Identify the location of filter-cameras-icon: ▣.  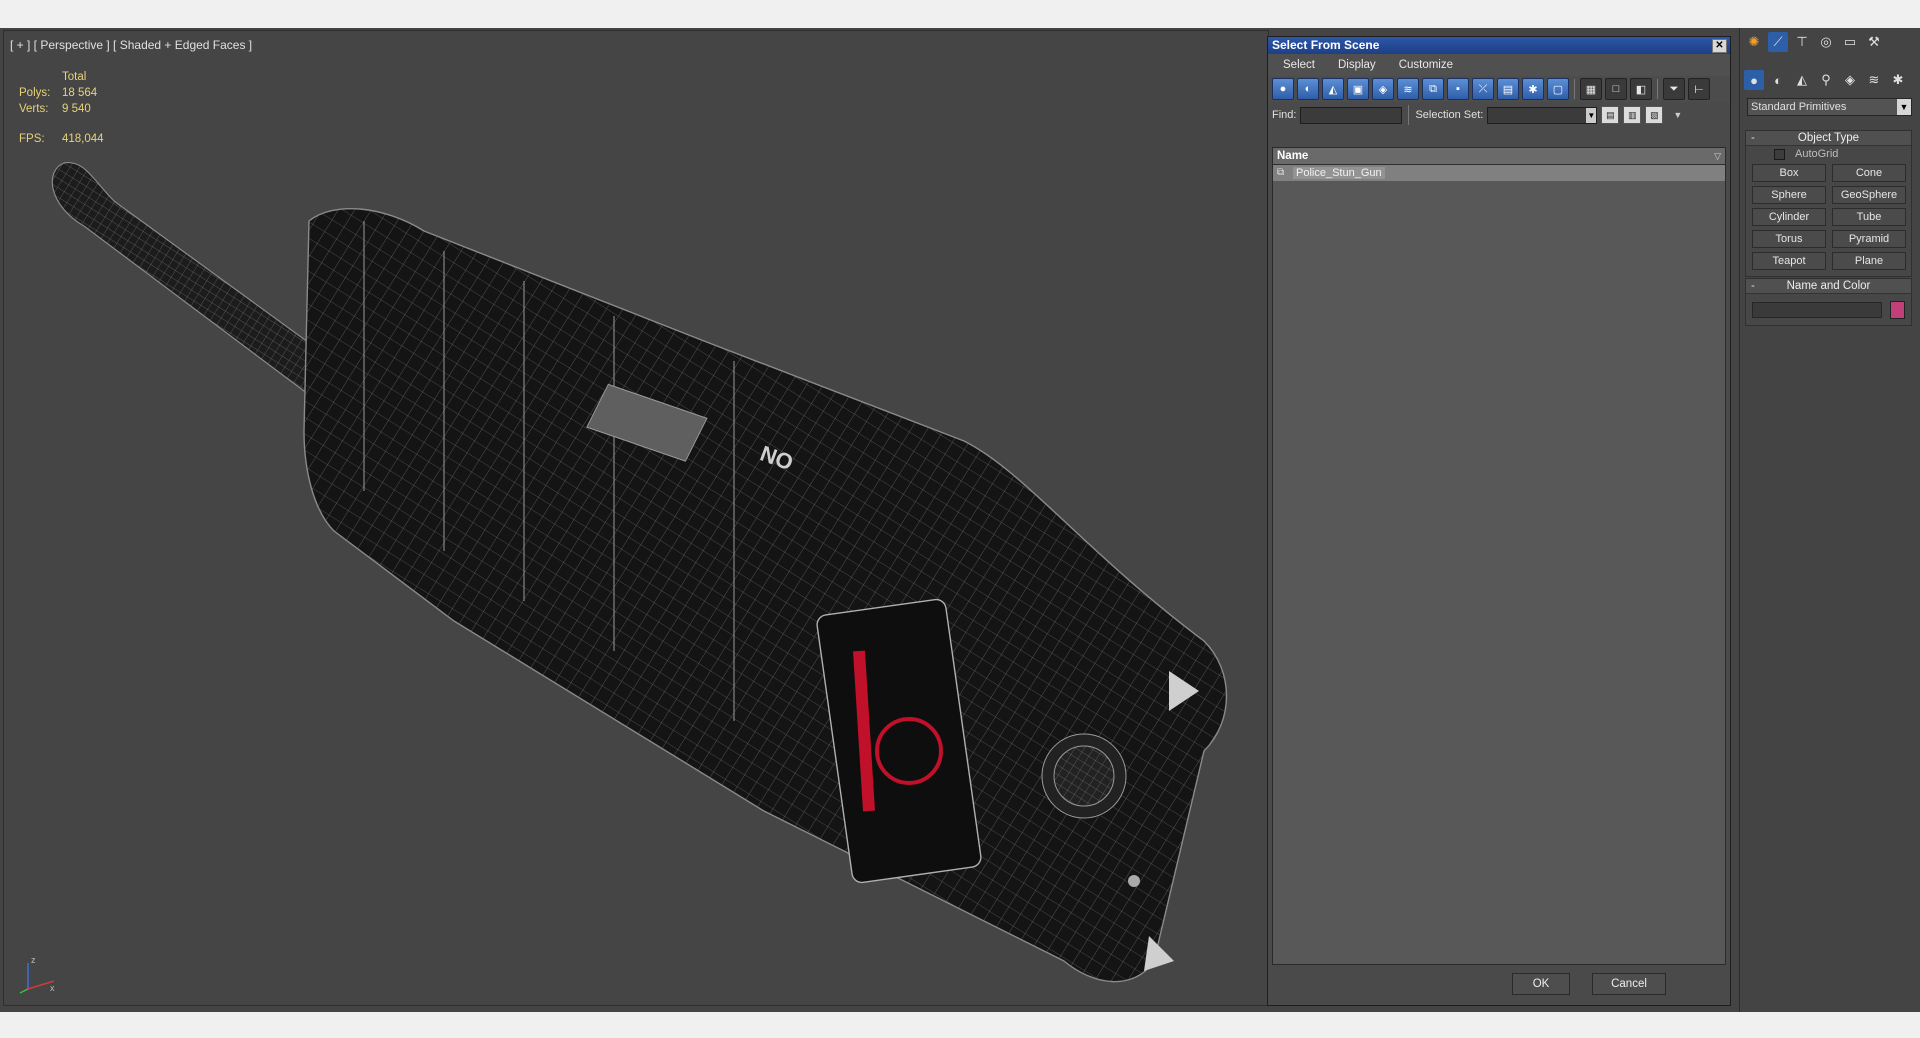
(1358, 89).